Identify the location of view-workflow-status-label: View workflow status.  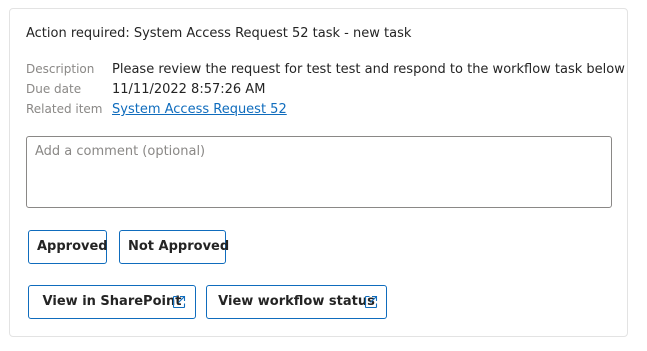
(296, 301).